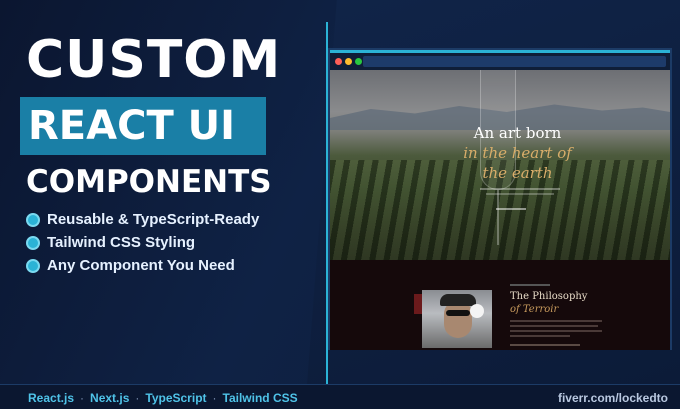 The height and width of the screenshot is (409, 680). What do you see at coordinates (358, 61) in the screenshot?
I see `maximize-dot-icon` at bounding box center [358, 61].